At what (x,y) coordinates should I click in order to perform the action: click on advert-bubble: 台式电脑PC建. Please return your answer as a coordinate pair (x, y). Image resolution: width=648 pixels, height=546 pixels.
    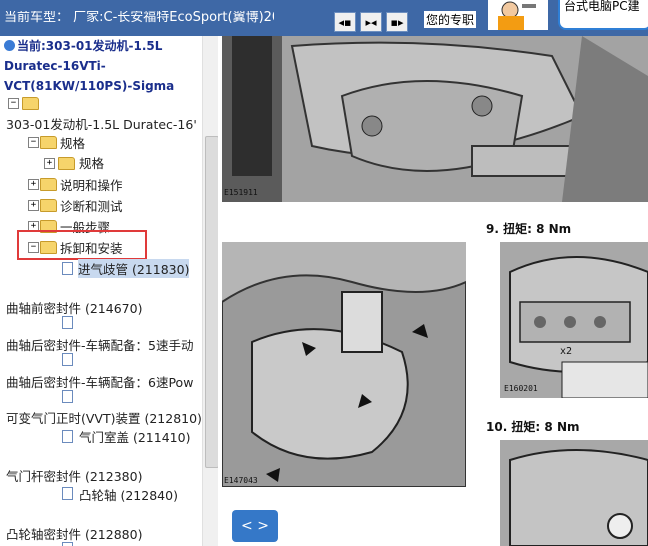
    Looking at the image, I should click on (603, 15).